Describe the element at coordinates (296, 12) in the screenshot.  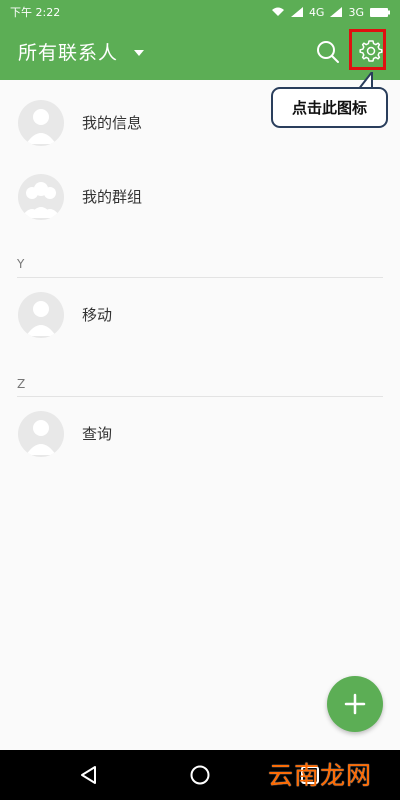
I see `signal-icon` at that location.